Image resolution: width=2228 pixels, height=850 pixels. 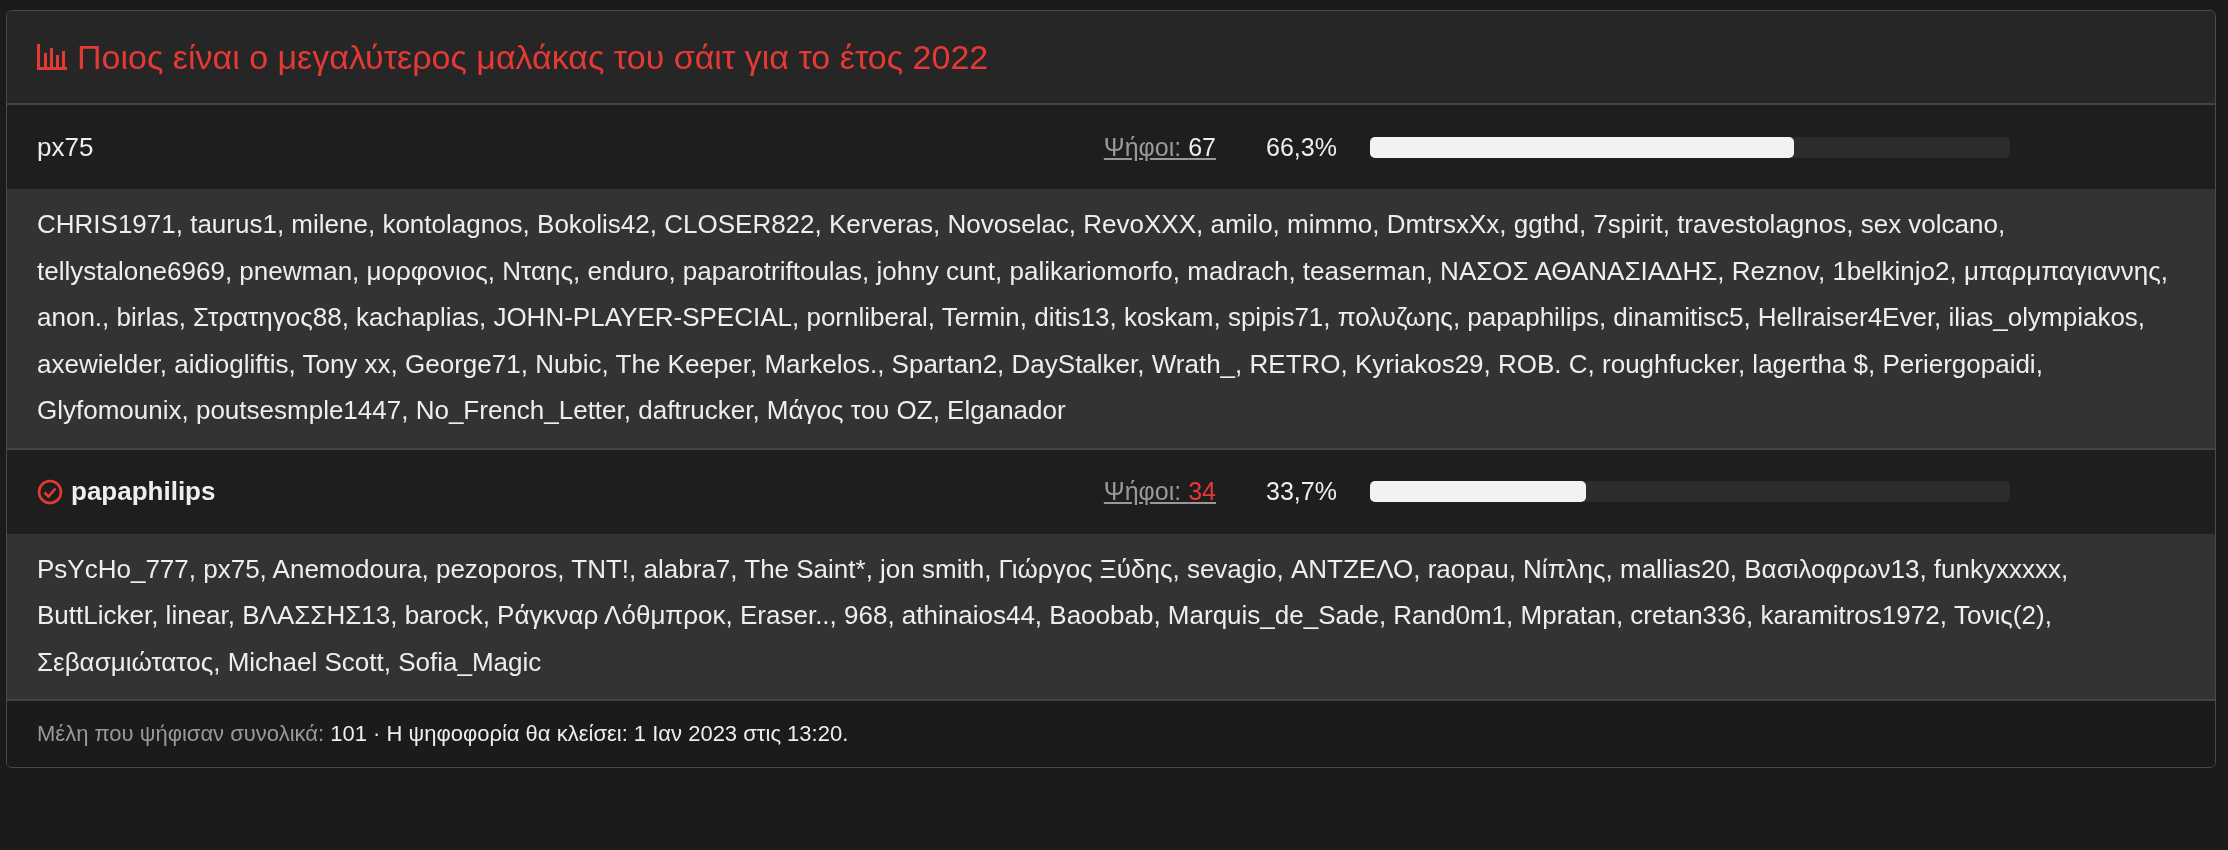 I want to click on votes-link: Ψήφοι: 67, so click(x=1159, y=147).